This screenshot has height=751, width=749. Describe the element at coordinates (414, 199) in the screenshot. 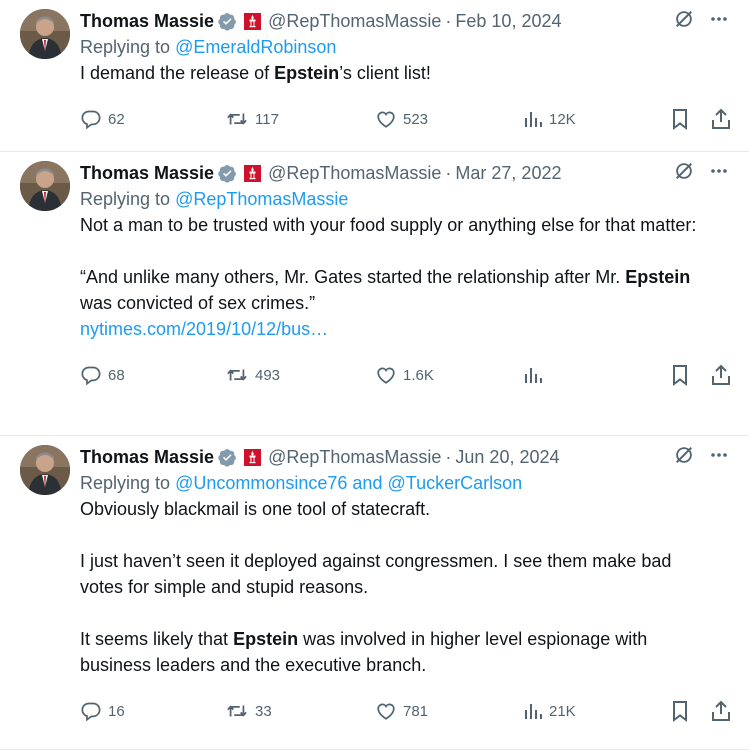

I see `replying-to: Replying to @RepThomasMassie` at that location.